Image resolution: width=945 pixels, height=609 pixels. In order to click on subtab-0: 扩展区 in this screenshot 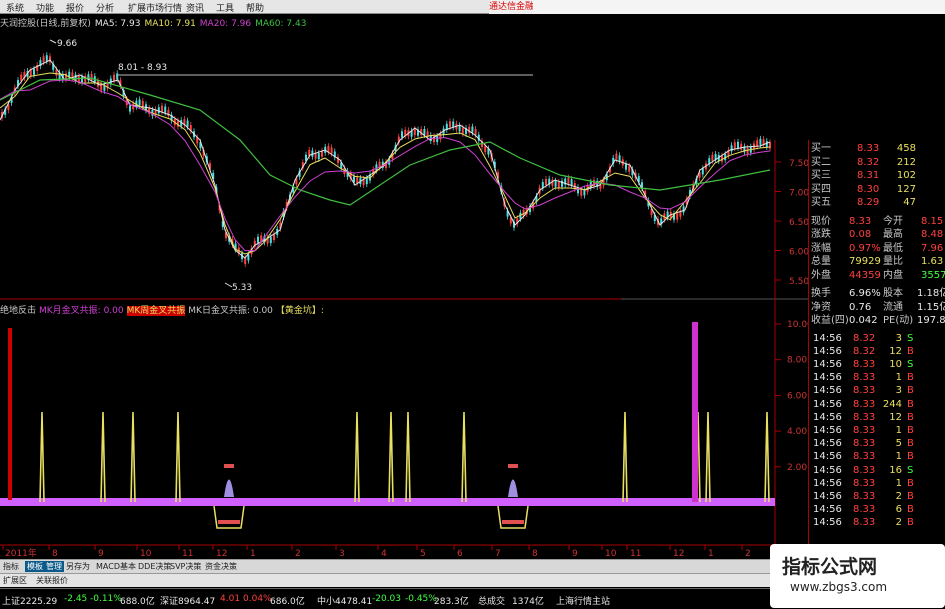, I will do `click(15, 580)`.